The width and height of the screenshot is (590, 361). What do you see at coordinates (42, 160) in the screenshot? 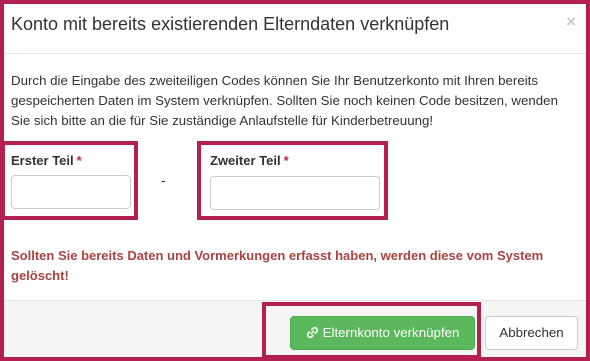
I see `first-part-label-text: Erster Teil` at bounding box center [42, 160].